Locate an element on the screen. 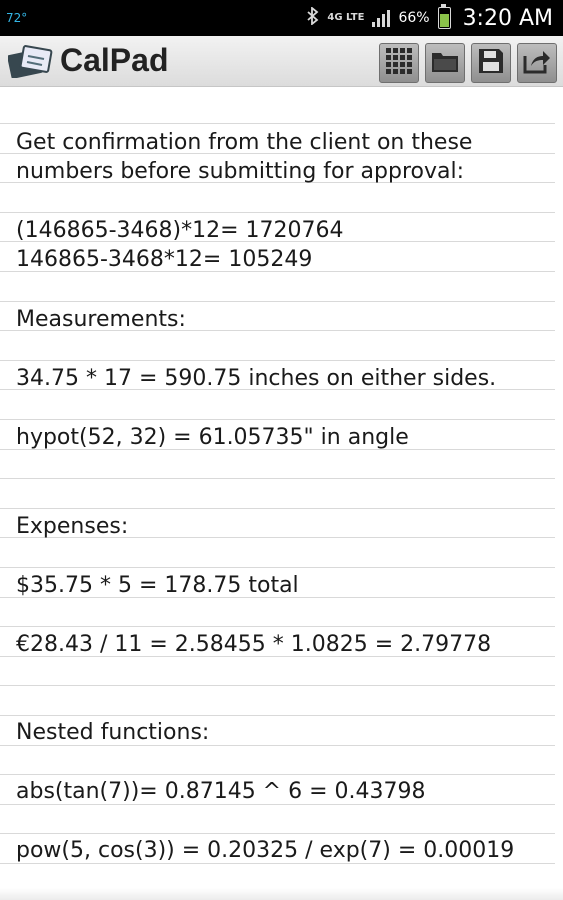 This screenshot has width=563, height=900. signal-strength-icon is located at coordinates (381, 18).